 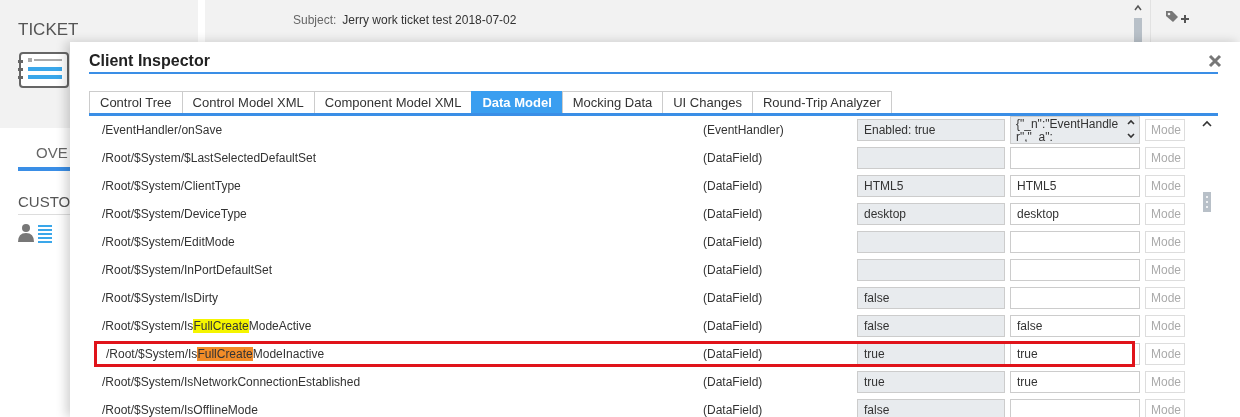 I want to click on tab: Mocking Data, so click(x=612, y=102).